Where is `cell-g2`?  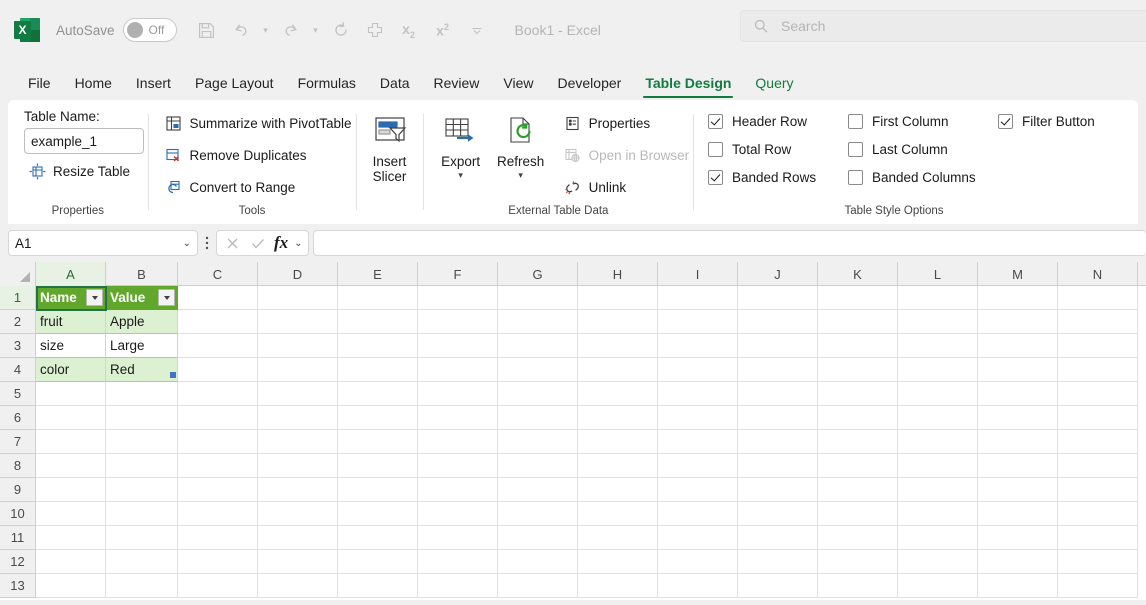 cell-g2 is located at coordinates (538, 322).